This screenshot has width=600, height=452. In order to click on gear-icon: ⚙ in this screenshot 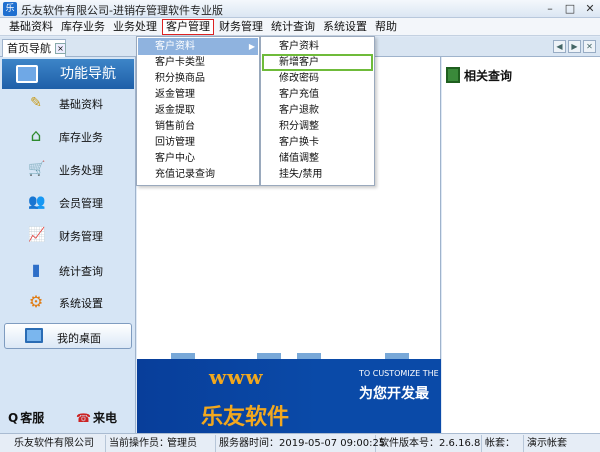, I will do `click(36, 301)`.